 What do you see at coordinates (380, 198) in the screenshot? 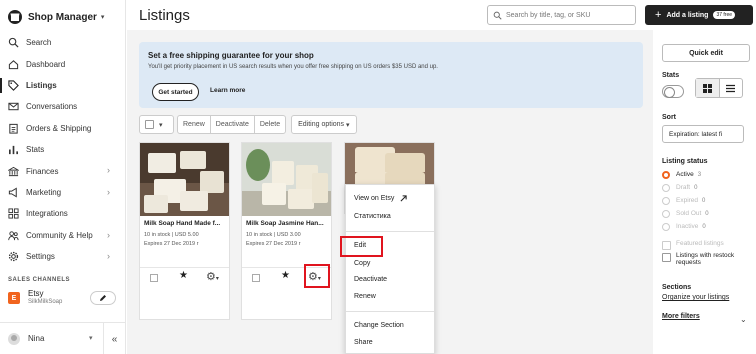
I see `menu-item-view-on-etsy: View on Etsy` at bounding box center [380, 198].